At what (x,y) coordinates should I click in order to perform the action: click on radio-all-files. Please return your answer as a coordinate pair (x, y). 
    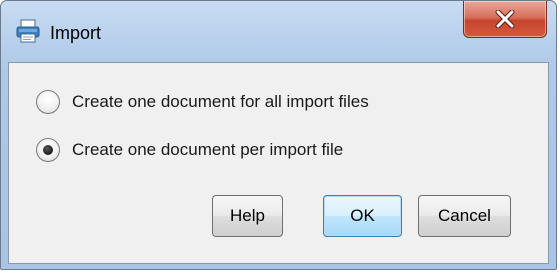
    Looking at the image, I should click on (48, 102).